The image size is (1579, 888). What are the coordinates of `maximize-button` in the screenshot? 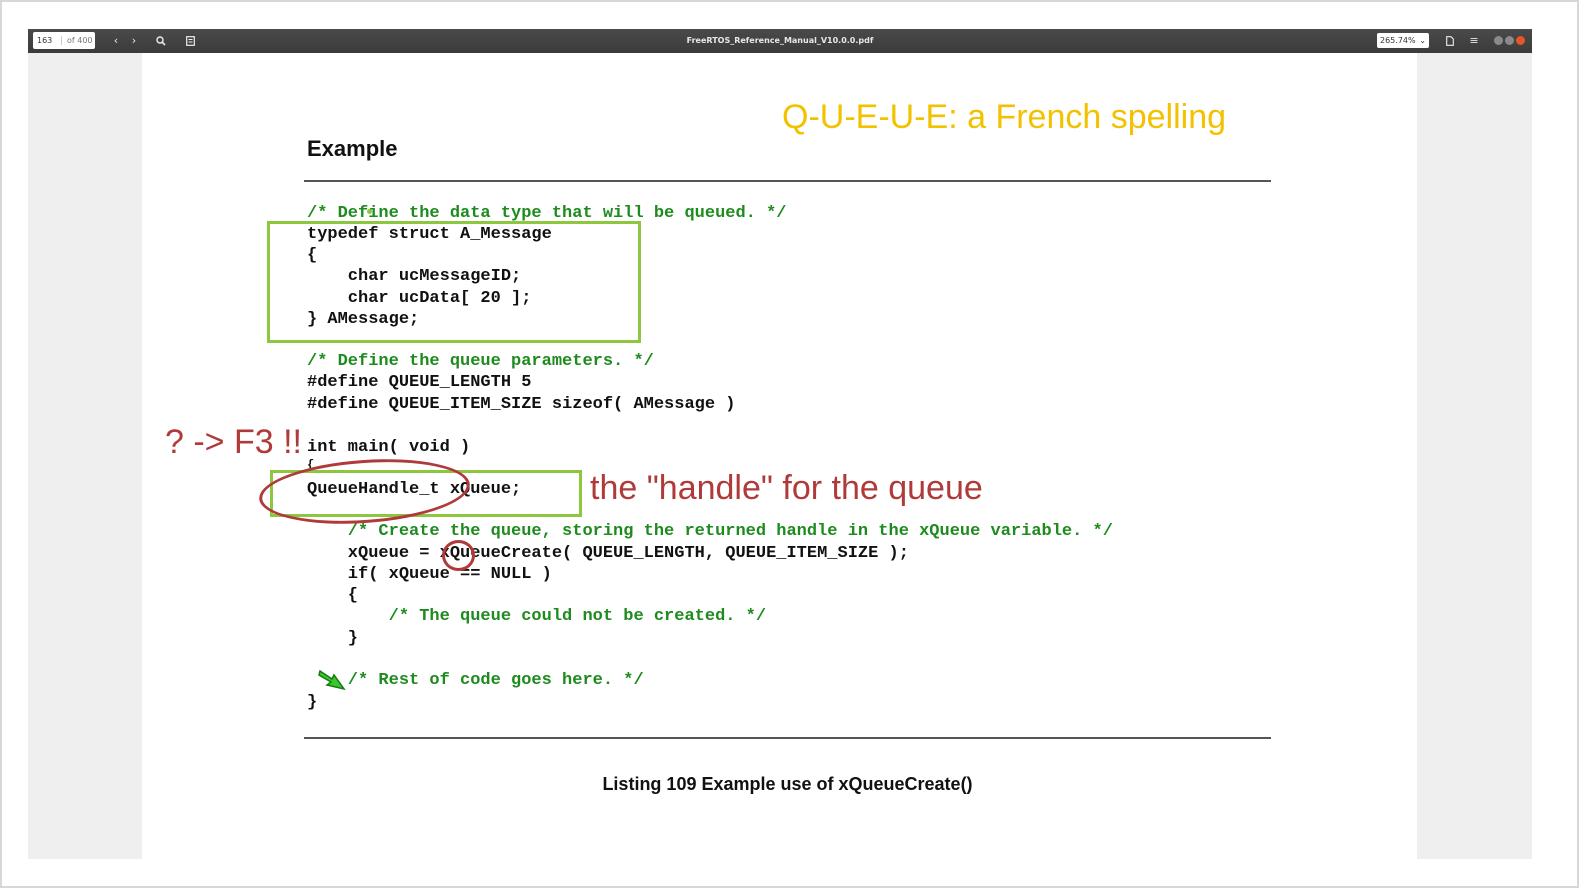 It's located at (1509, 40).